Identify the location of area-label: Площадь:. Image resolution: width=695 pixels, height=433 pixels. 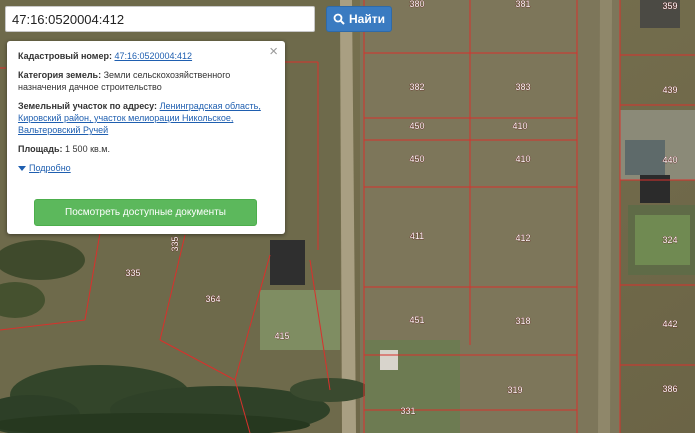
(40, 149).